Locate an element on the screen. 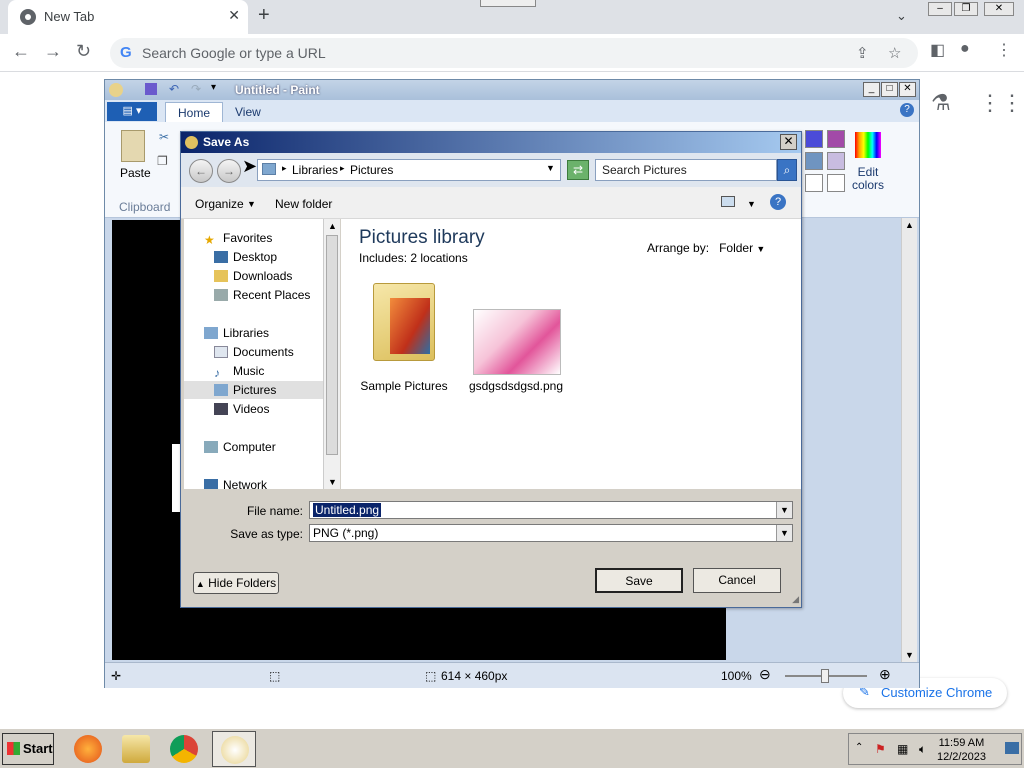 Image resolution: width=1024 pixels, height=768 pixels. address-dropdown-icon: ▼ is located at coordinates (550, 168).